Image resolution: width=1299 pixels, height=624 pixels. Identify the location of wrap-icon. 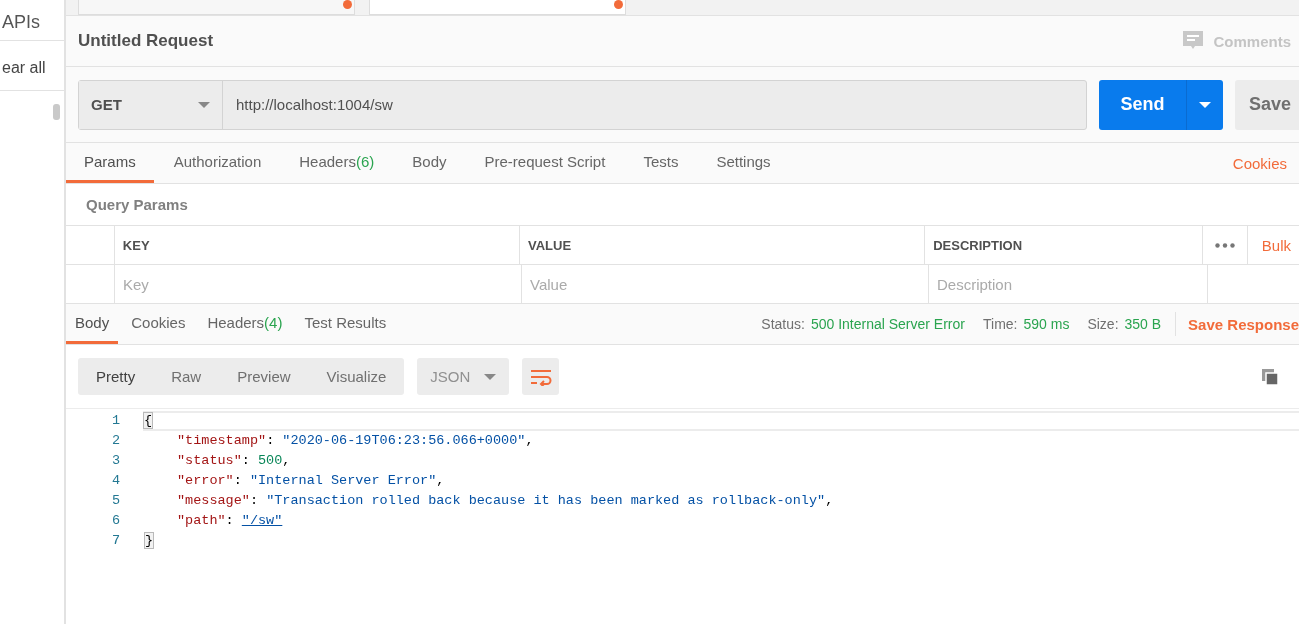
(540, 376).